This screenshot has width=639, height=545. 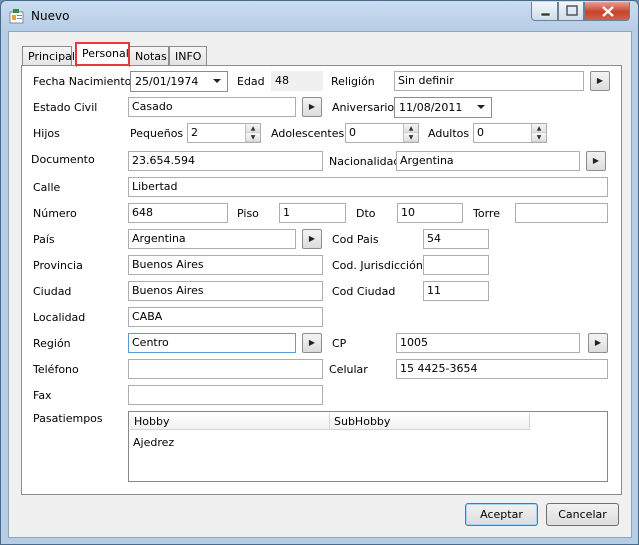 I want to click on minimize-icon, so click(x=545, y=14).